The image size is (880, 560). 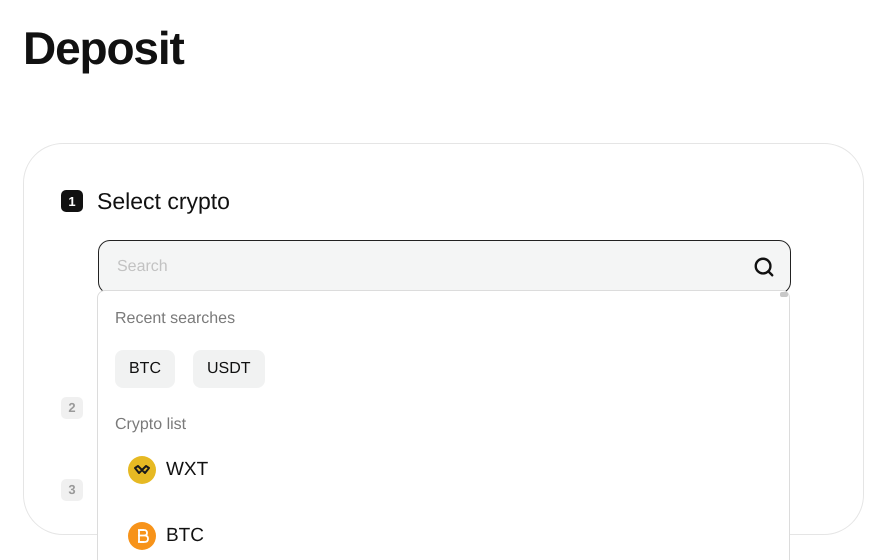 I want to click on section-heading: Recent searches, so click(x=175, y=319).